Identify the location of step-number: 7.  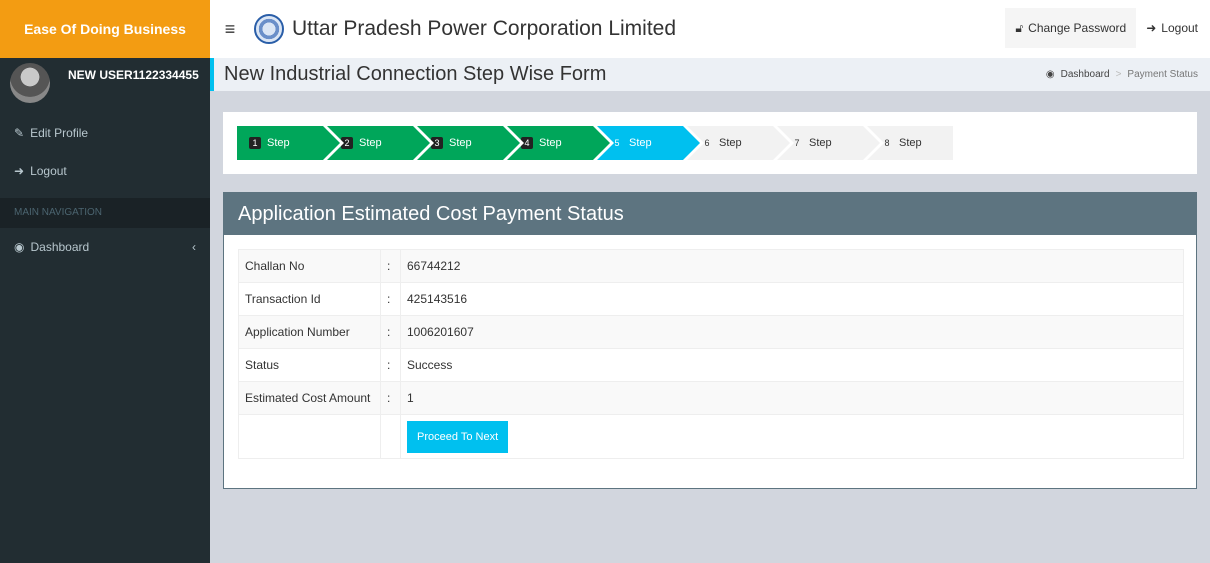
(797, 143).